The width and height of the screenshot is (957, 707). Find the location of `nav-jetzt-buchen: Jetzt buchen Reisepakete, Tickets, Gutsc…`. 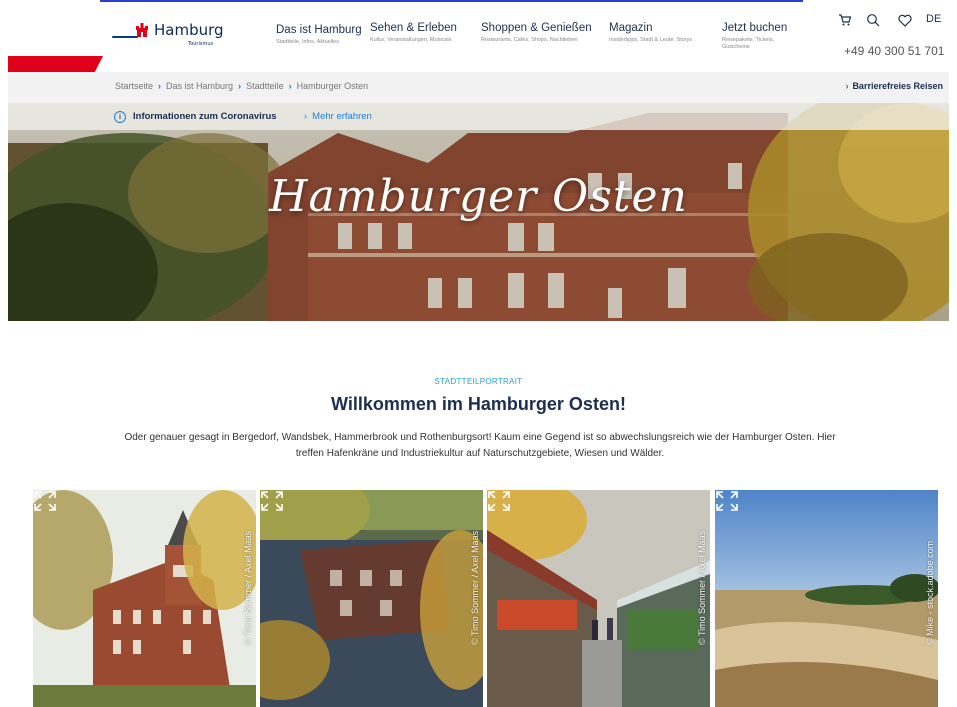

nav-jetzt-buchen: Jetzt buchen Reisepakete, Tickets, Gutsc… is located at coordinates (762, 36).